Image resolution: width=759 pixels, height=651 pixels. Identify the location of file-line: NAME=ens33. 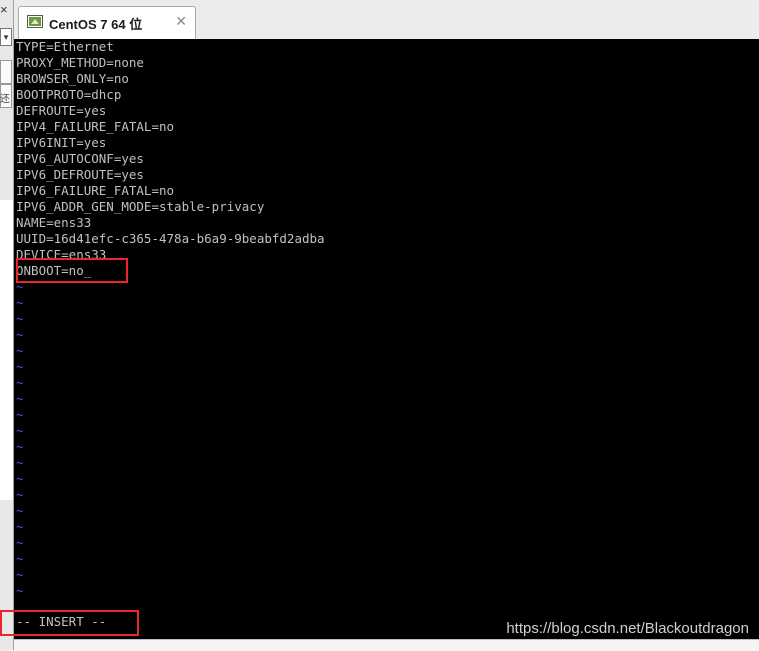
(54, 222).